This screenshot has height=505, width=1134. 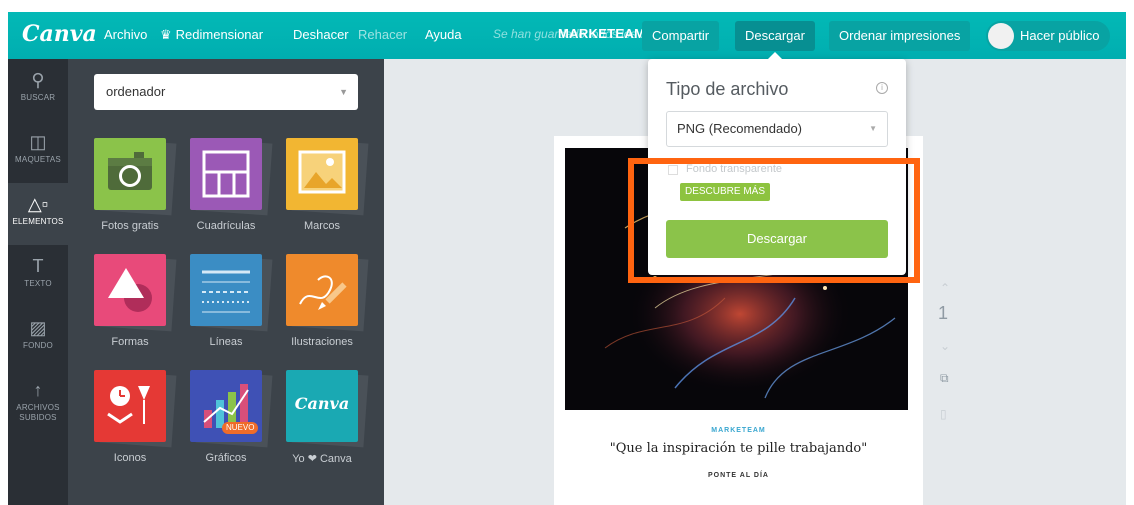 What do you see at coordinates (130, 458) in the screenshot?
I see `tile-label: Iconos` at bounding box center [130, 458].